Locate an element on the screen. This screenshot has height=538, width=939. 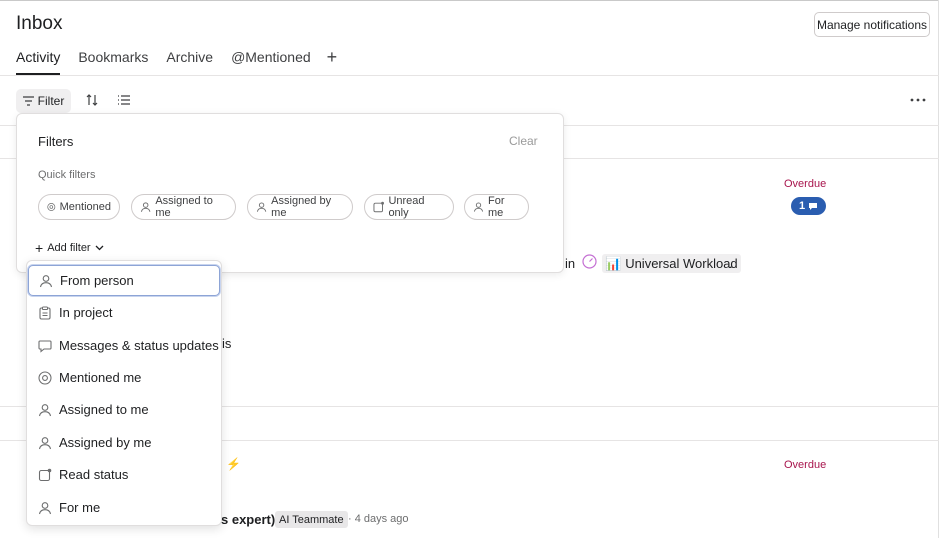
quick-filter-label: For me is located at coordinates (496, 207).